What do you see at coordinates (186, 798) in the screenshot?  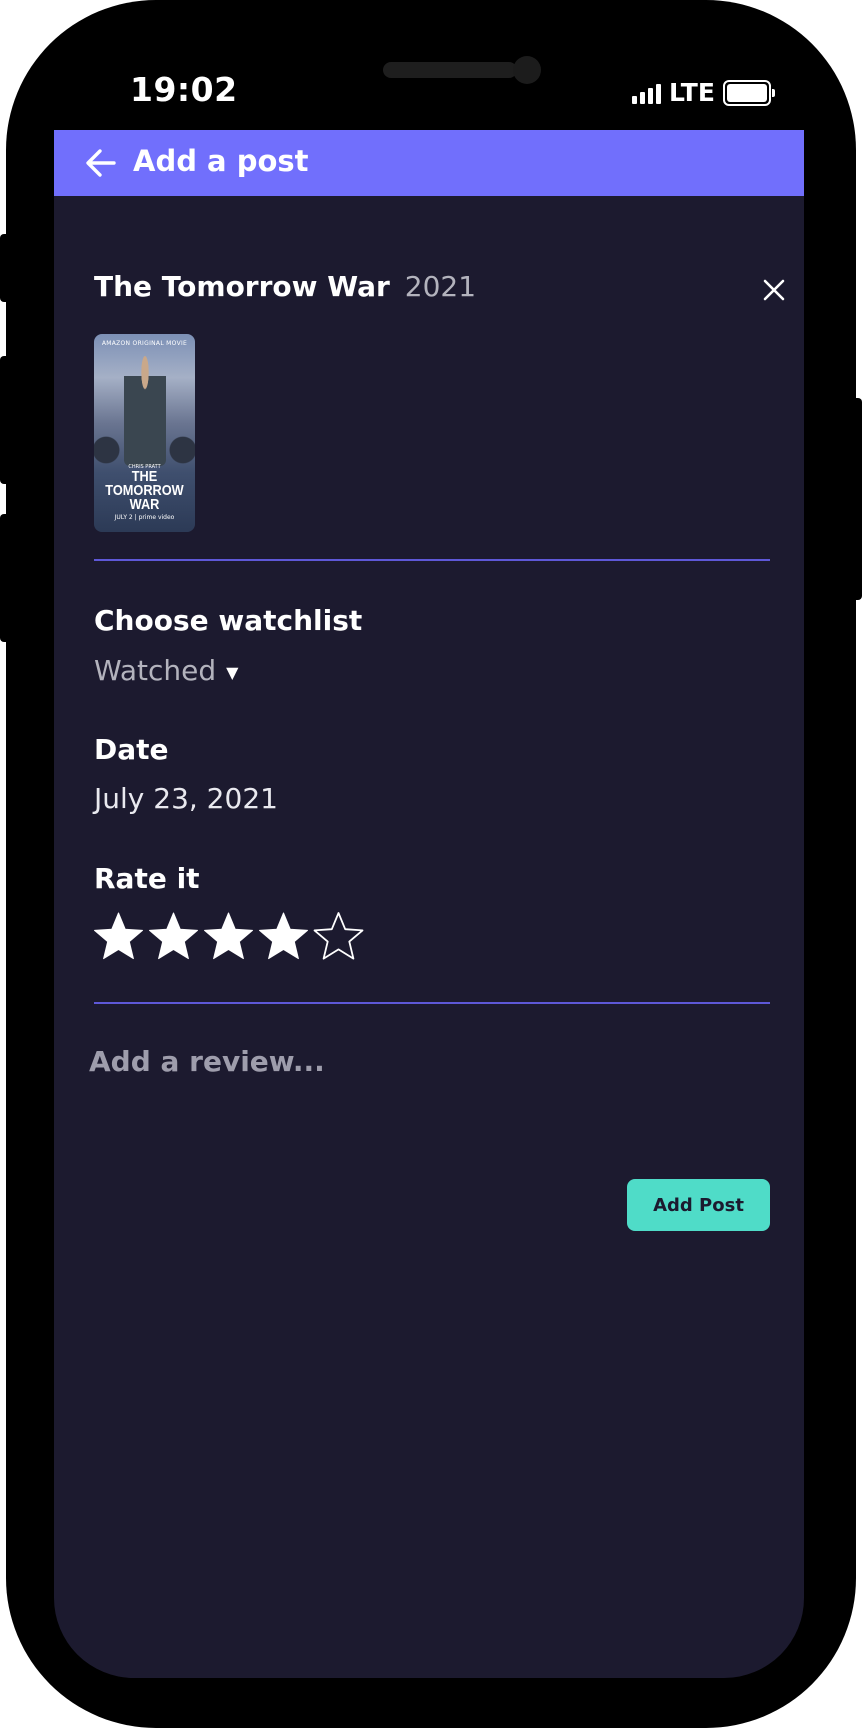 I see `date-value: July 23, 2021` at bounding box center [186, 798].